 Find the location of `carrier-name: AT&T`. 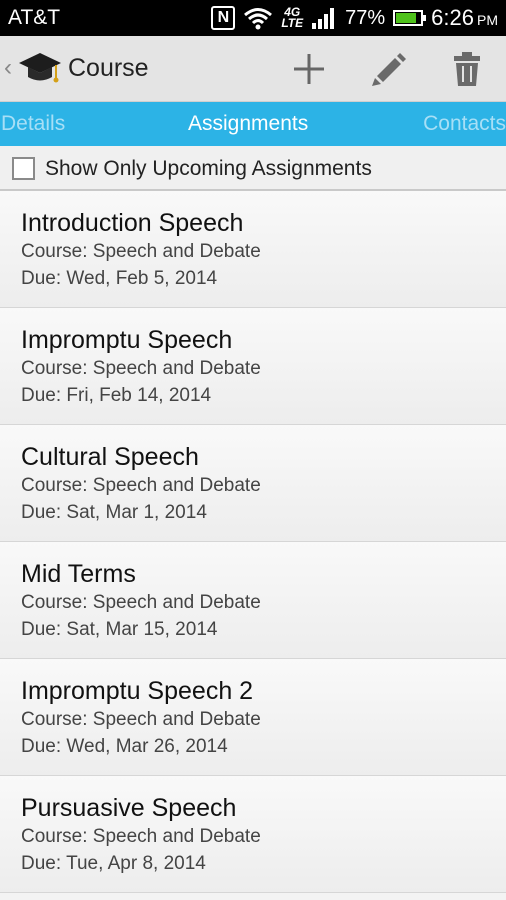

carrier-name: AT&T is located at coordinates (34, 17).